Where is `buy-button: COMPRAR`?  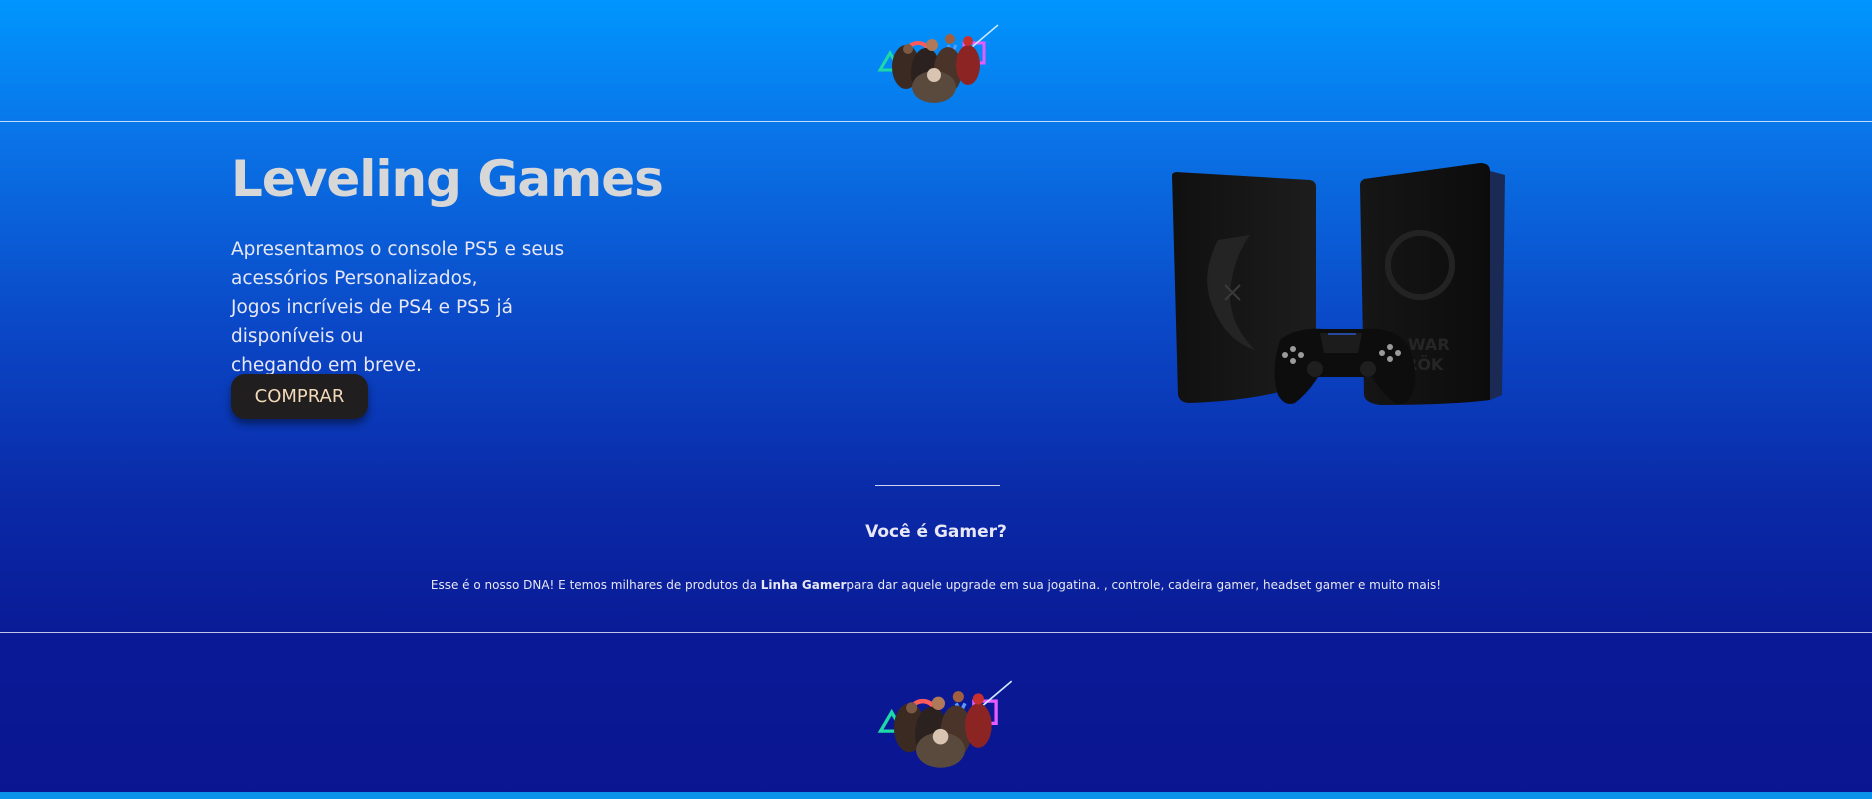 buy-button: COMPRAR is located at coordinates (299, 396).